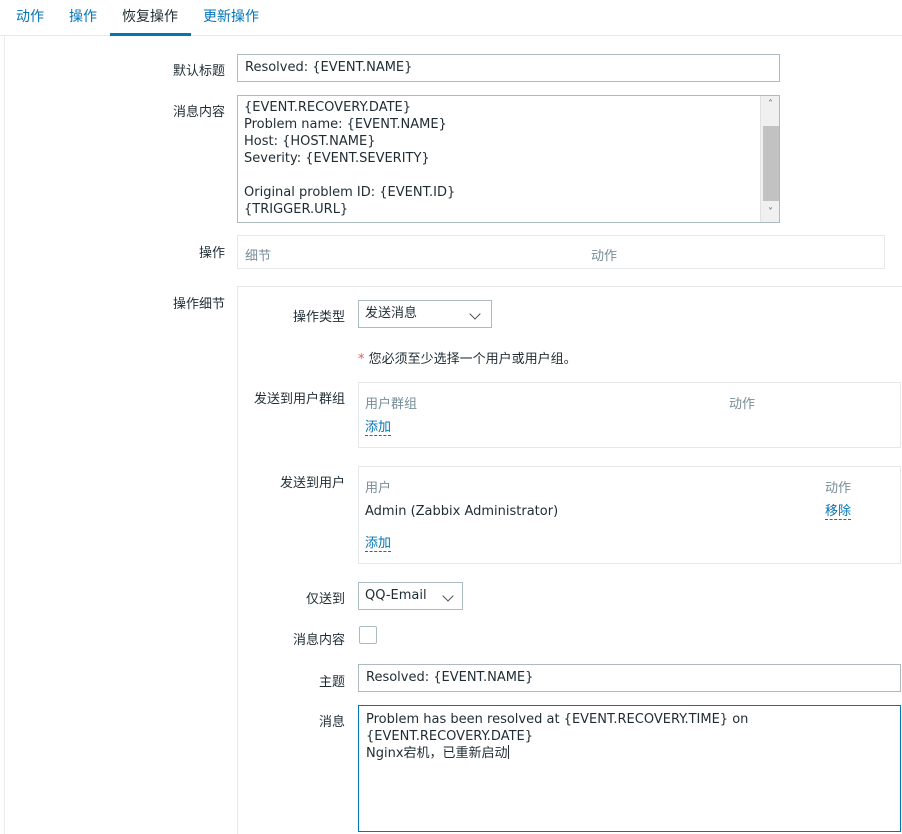 This screenshot has height=834, width=902. What do you see at coordinates (198, 112) in the screenshot?
I see `default-message-label: 消息内容` at bounding box center [198, 112].